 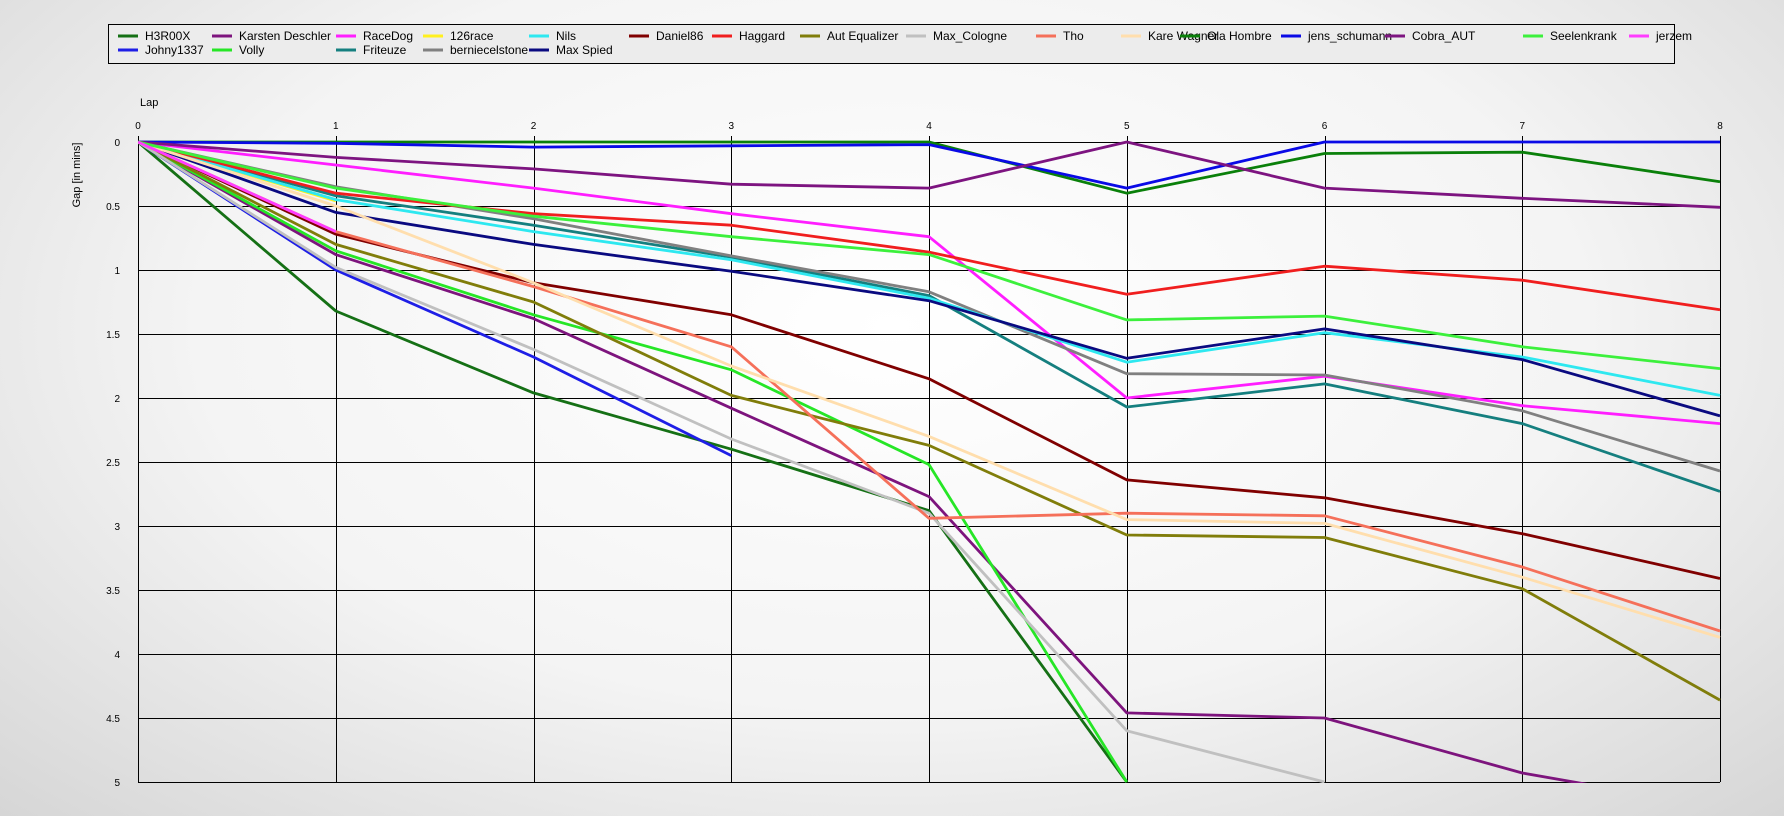 What do you see at coordinates (285, 36) in the screenshot?
I see `legend-entry-label: Karsten Deschler` at bounding box center [285, 36].